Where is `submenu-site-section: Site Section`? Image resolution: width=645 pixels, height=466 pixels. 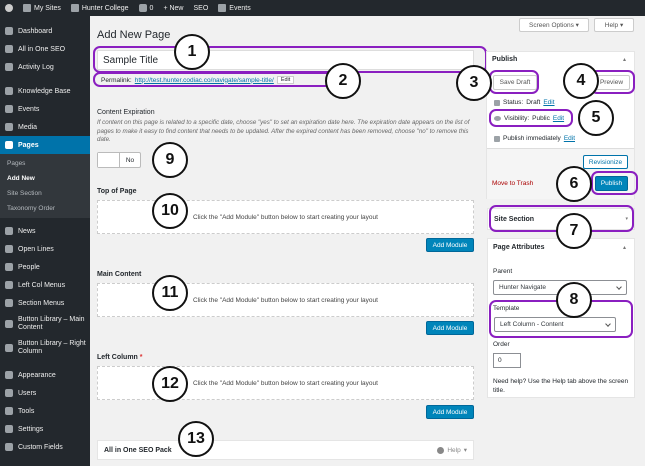 submenu-site-section: Site Section is located at coordinates (45, 193).